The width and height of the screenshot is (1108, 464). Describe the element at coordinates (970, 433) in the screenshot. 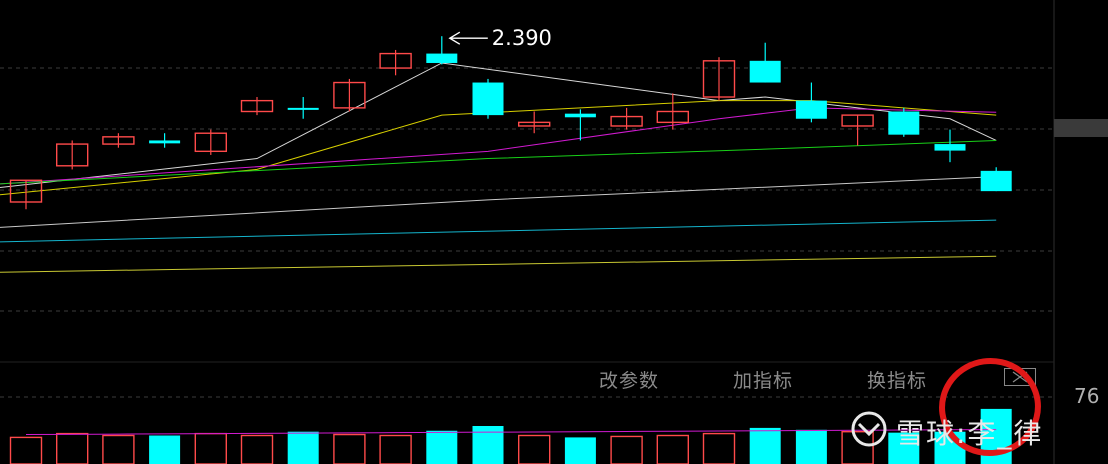

I see `watermark-text: 雪球:李_律` at that location.